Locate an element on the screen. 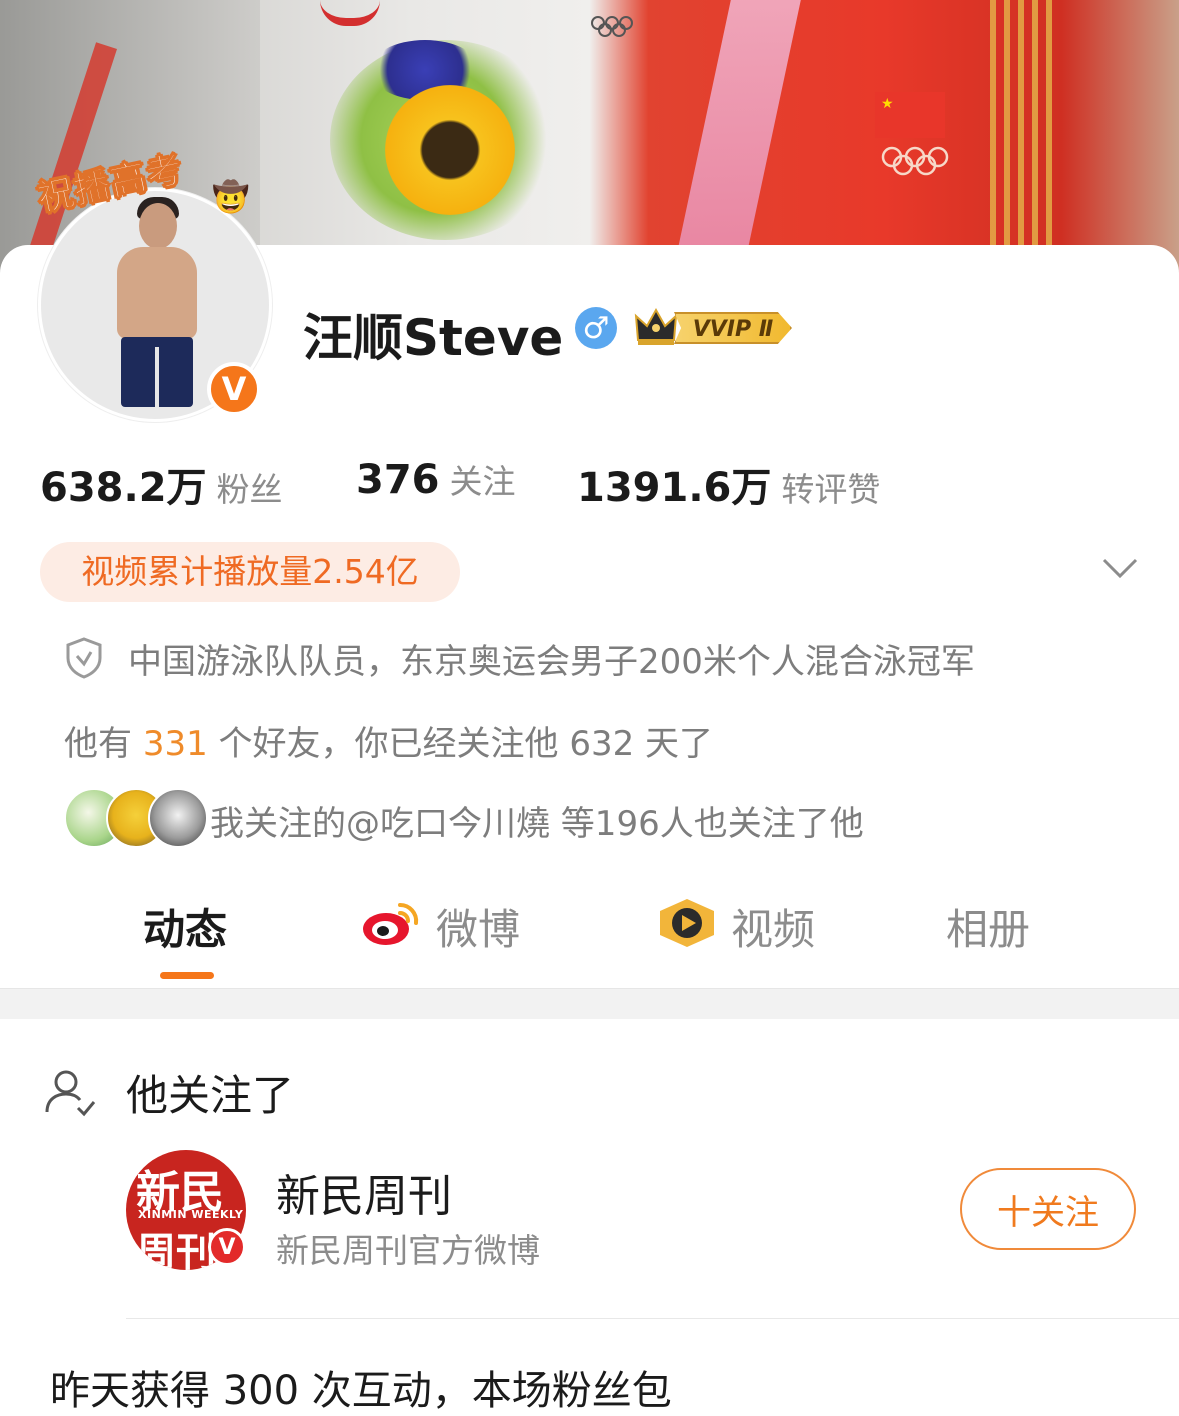 The height and width of the screenshot is (1416, 1179). divider is located at coordinates (652, 1318).